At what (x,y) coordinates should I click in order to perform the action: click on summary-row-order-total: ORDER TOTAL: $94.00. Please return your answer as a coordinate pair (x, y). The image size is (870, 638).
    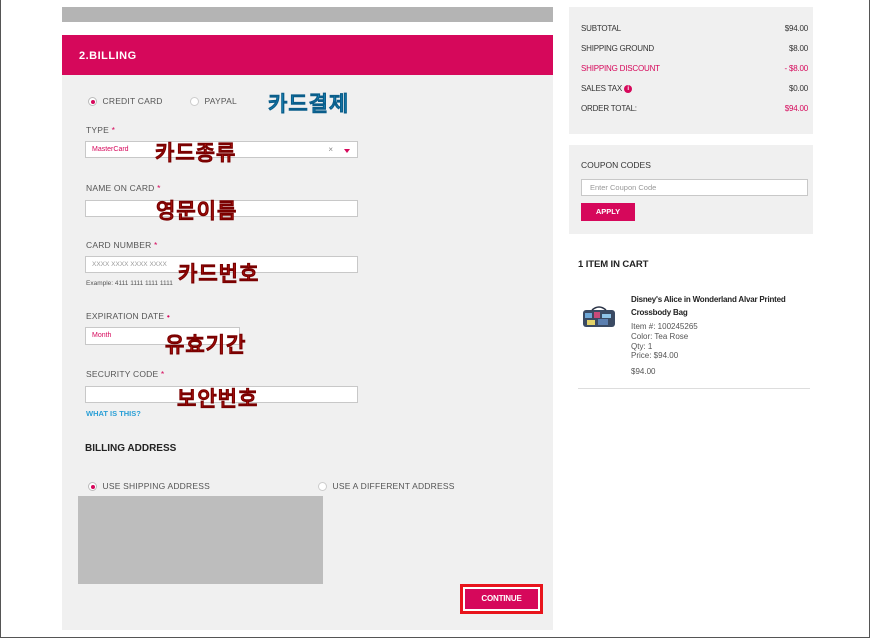
    Looking at the image, I should click on (694, 108).